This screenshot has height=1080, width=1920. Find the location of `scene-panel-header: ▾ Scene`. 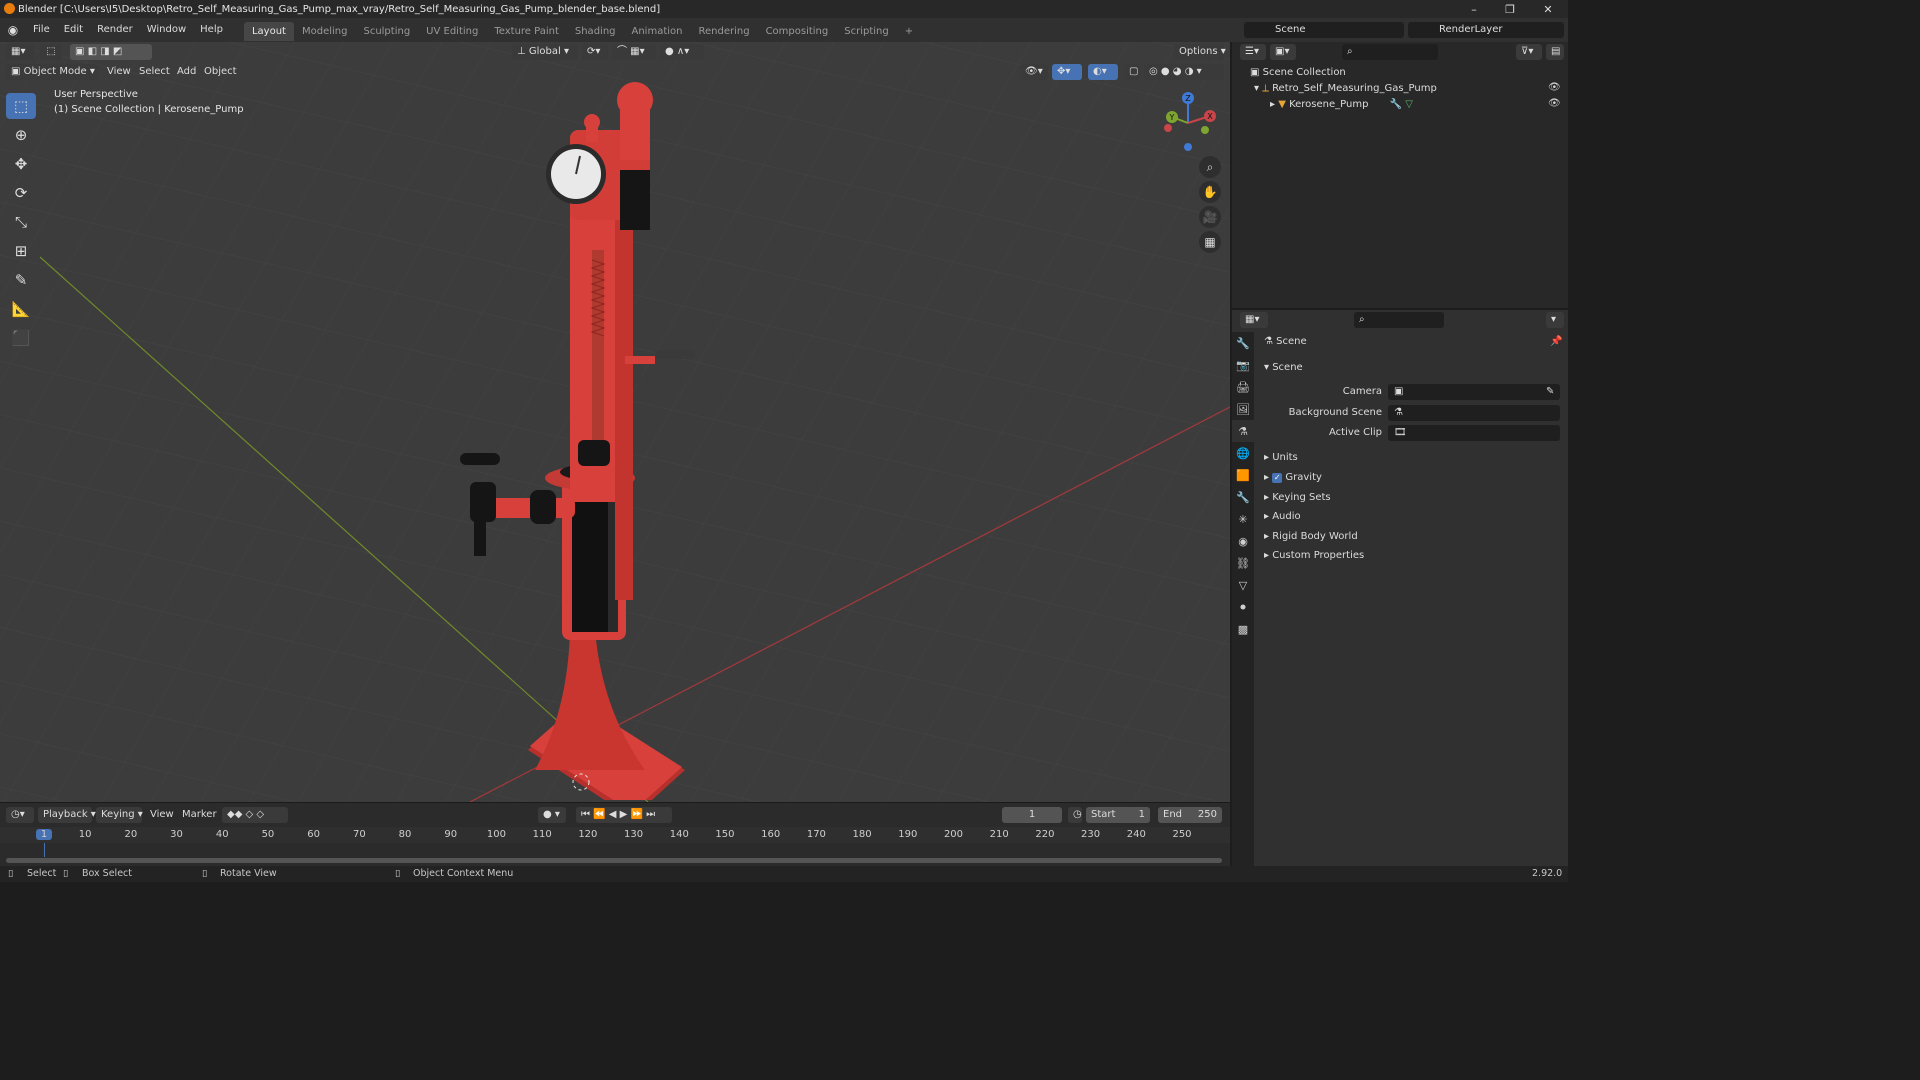

scene-panel-header: ▾ Scene is located at coordinates (1283, 367).